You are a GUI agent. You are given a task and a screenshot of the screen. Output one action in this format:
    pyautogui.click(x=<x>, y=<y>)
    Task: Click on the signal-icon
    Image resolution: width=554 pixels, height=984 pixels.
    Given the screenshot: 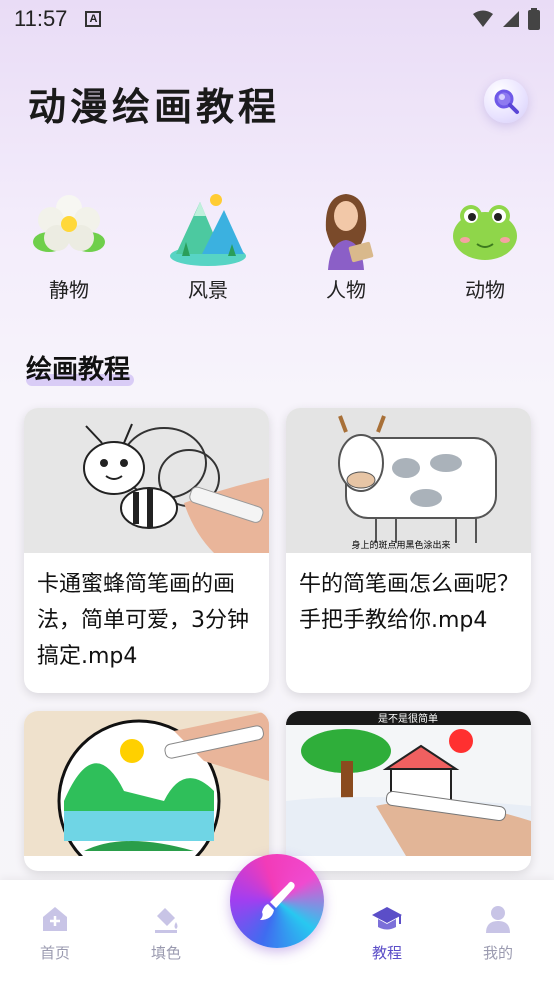 What is the action you would take?
    pyautogui.click(x=511, y=19)
    